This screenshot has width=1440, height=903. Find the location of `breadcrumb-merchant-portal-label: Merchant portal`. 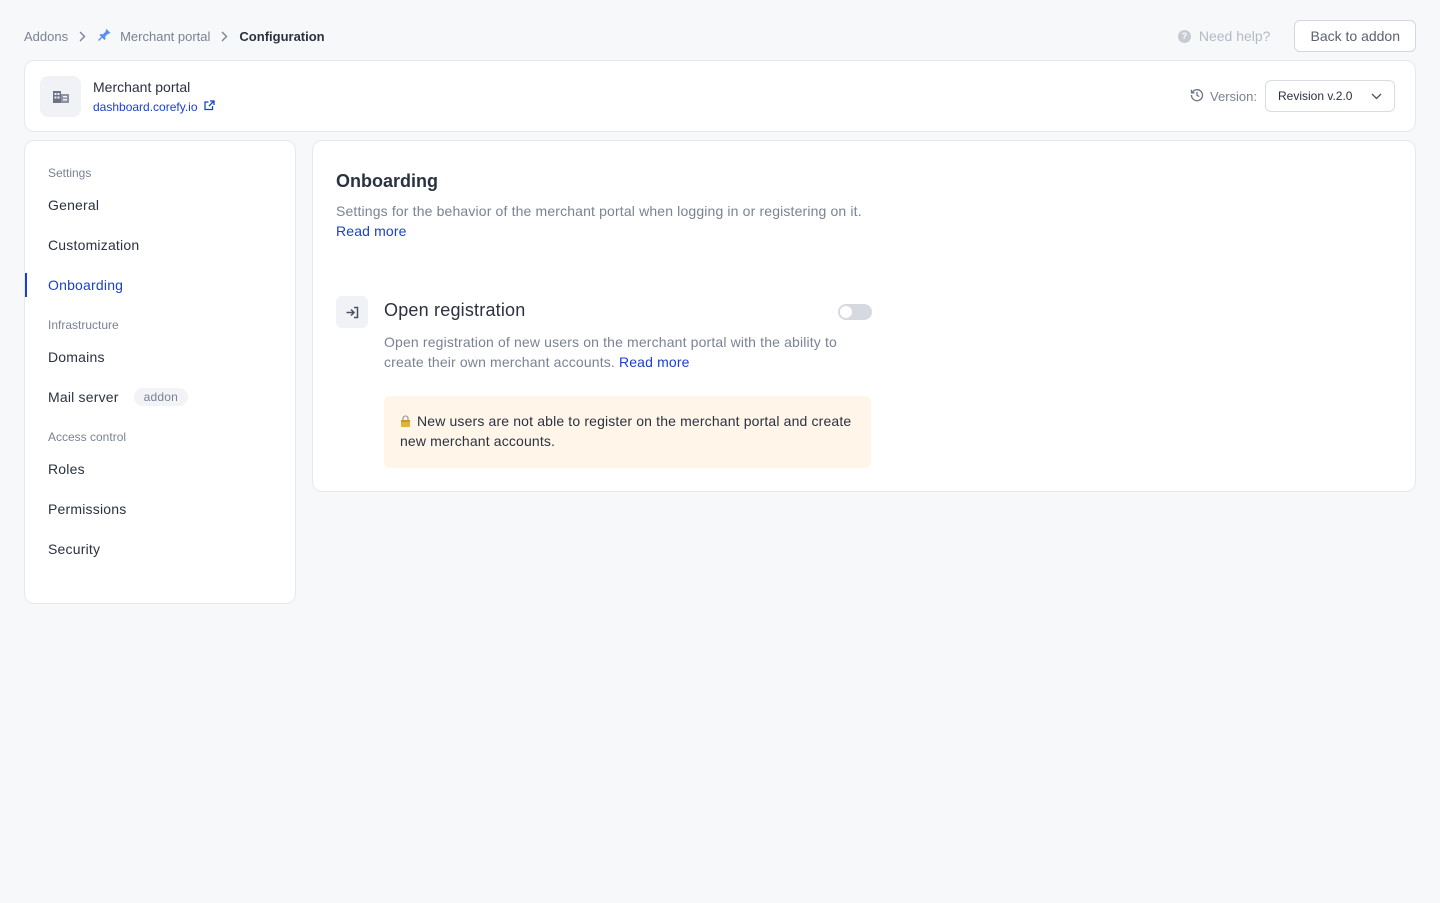

breadcrumb-merchant-portal-label: Merchant portal is located at coordinates (165, 36).